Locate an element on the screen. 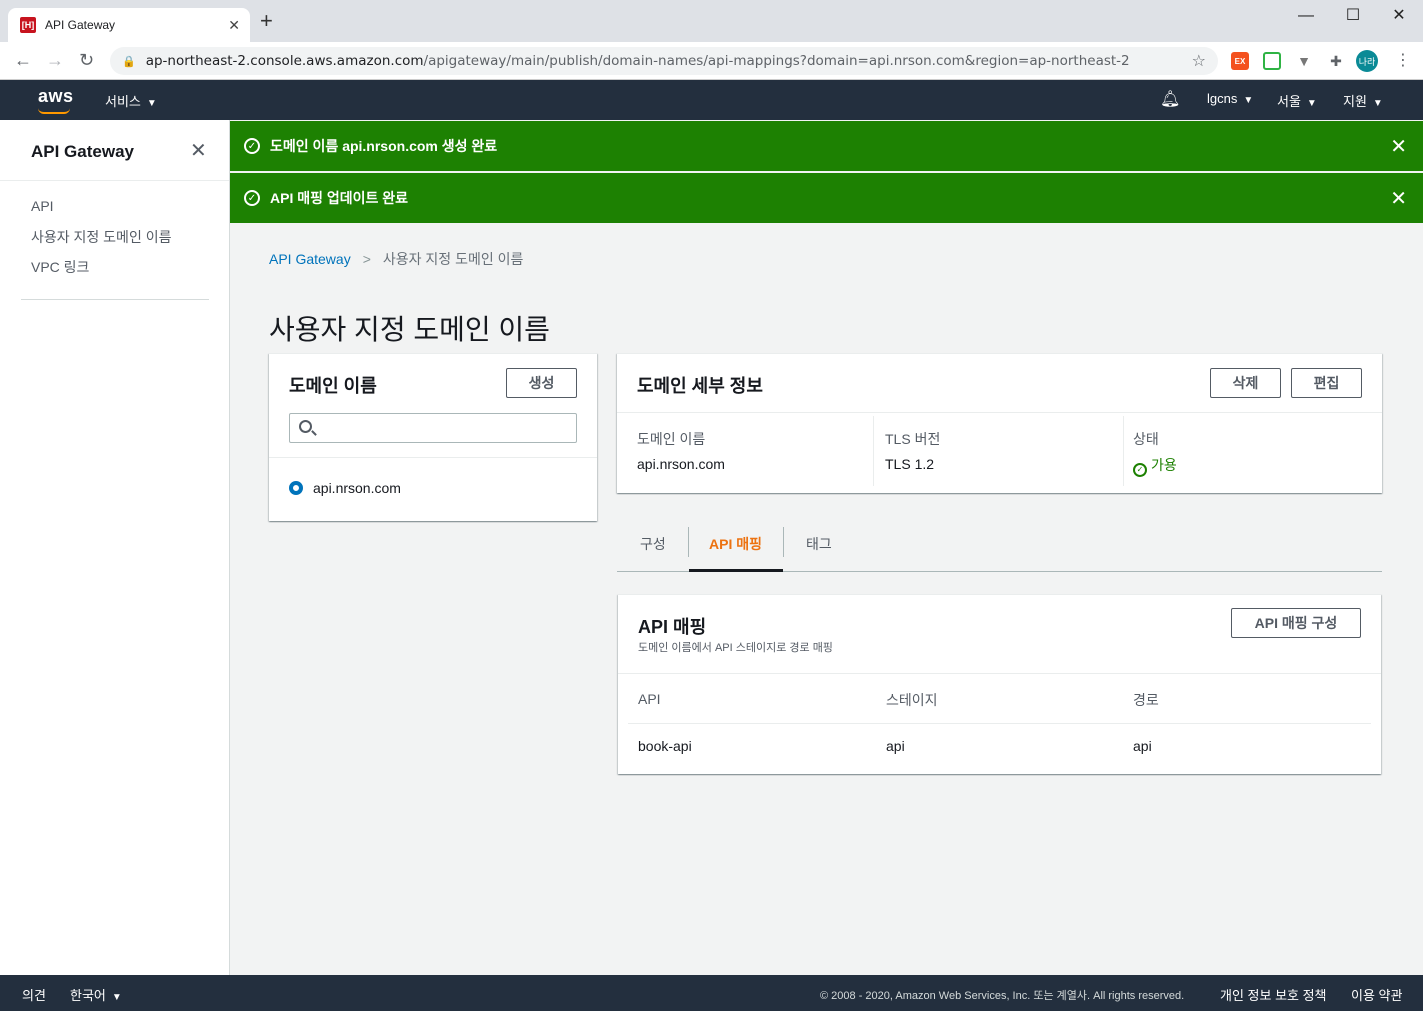 This screenshot has width=1423, height=1011. create-domain-button: 생성 is located at coordinates (541, 383).